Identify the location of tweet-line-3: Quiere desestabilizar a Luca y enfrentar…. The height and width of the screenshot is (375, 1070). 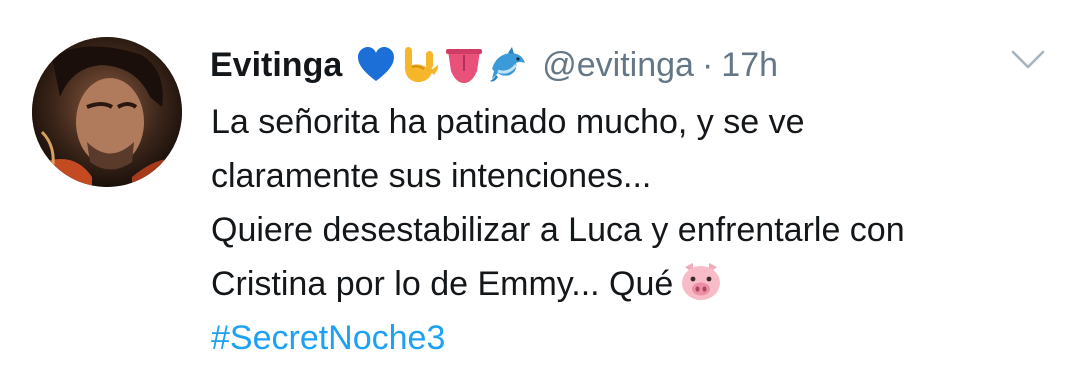
(558, 230).